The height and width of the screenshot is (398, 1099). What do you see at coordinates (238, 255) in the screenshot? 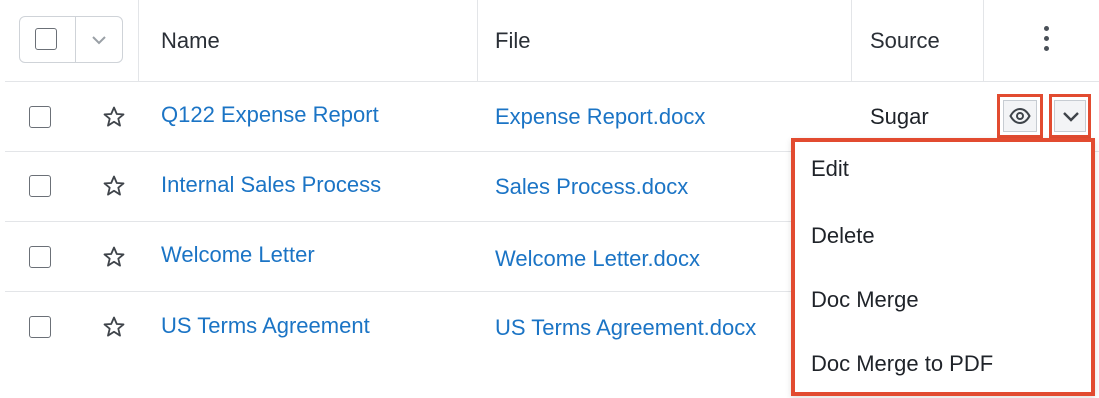
I see `record-name-link: Welcome Letter` at bounding box center [238, 255].